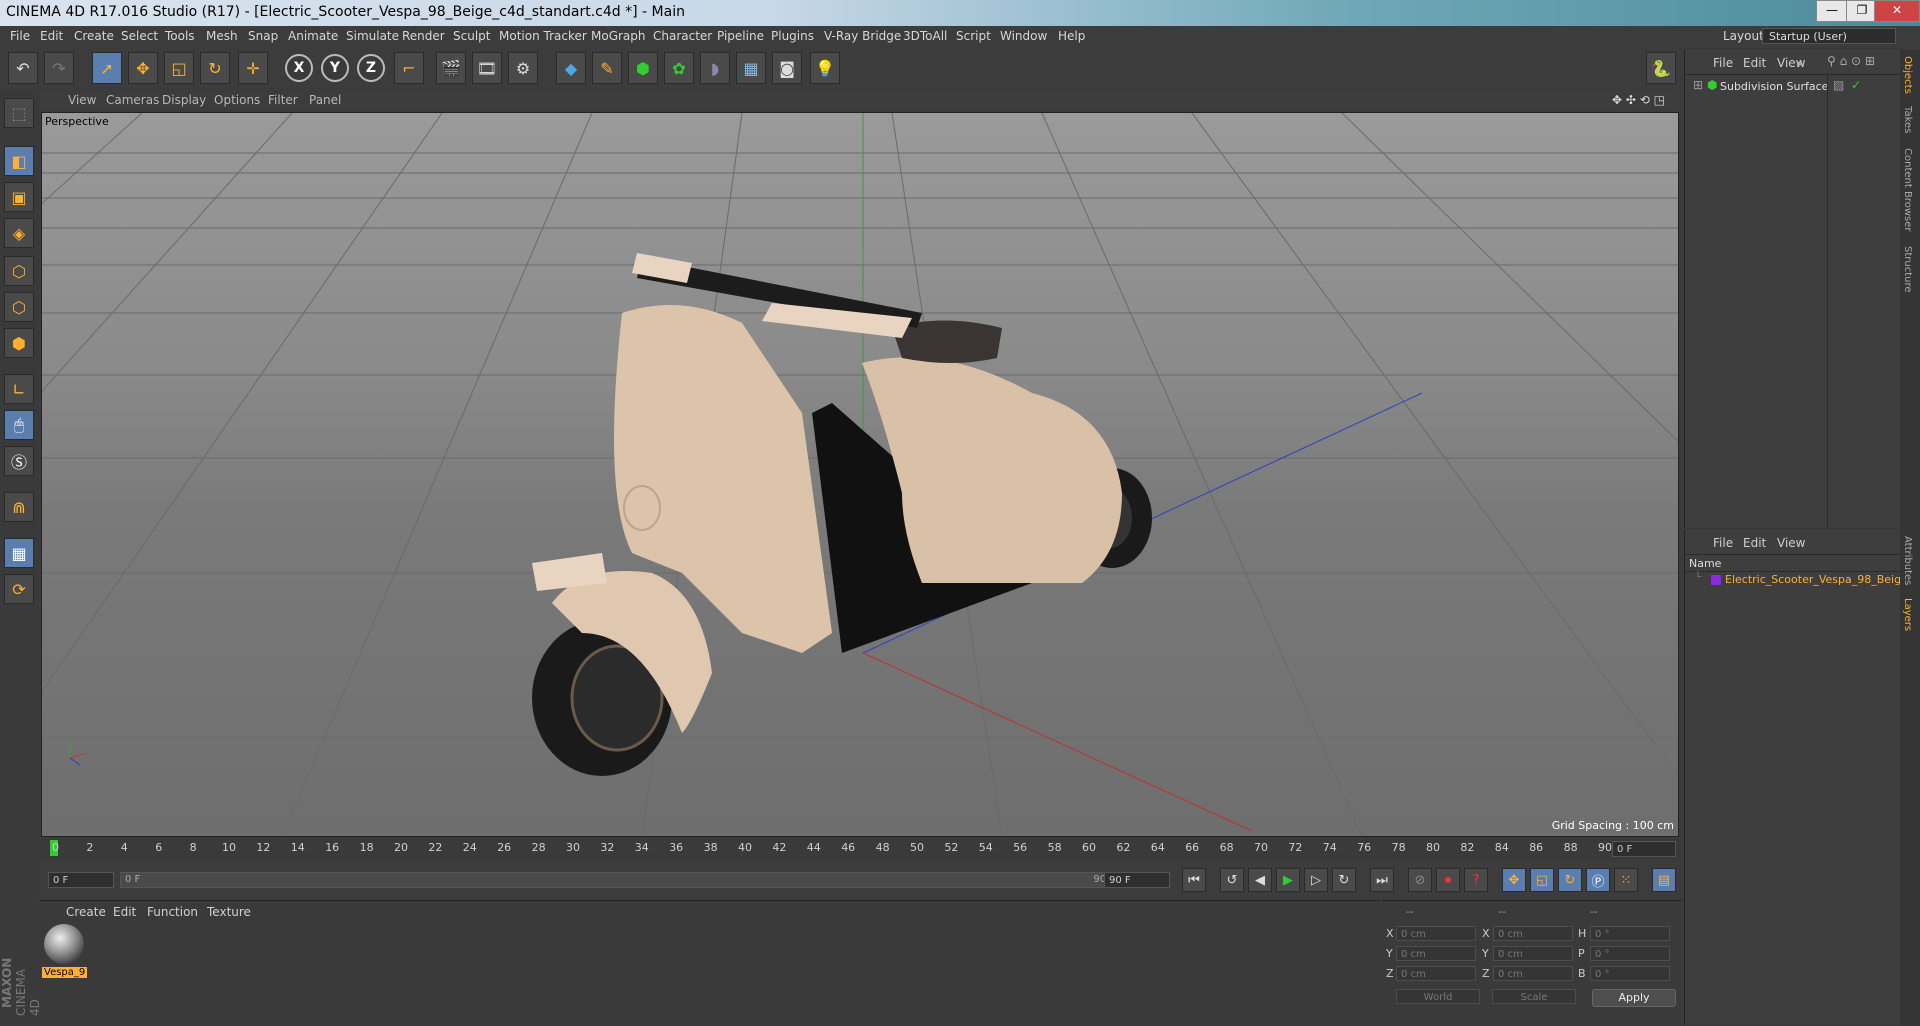 Image resolution: width=1920 pixels, height=1026 pixels. What do you see at coordinates (215, 68) in the screenshot?
I see `rotate-icon: ↻` at bounding box center [215, 68].